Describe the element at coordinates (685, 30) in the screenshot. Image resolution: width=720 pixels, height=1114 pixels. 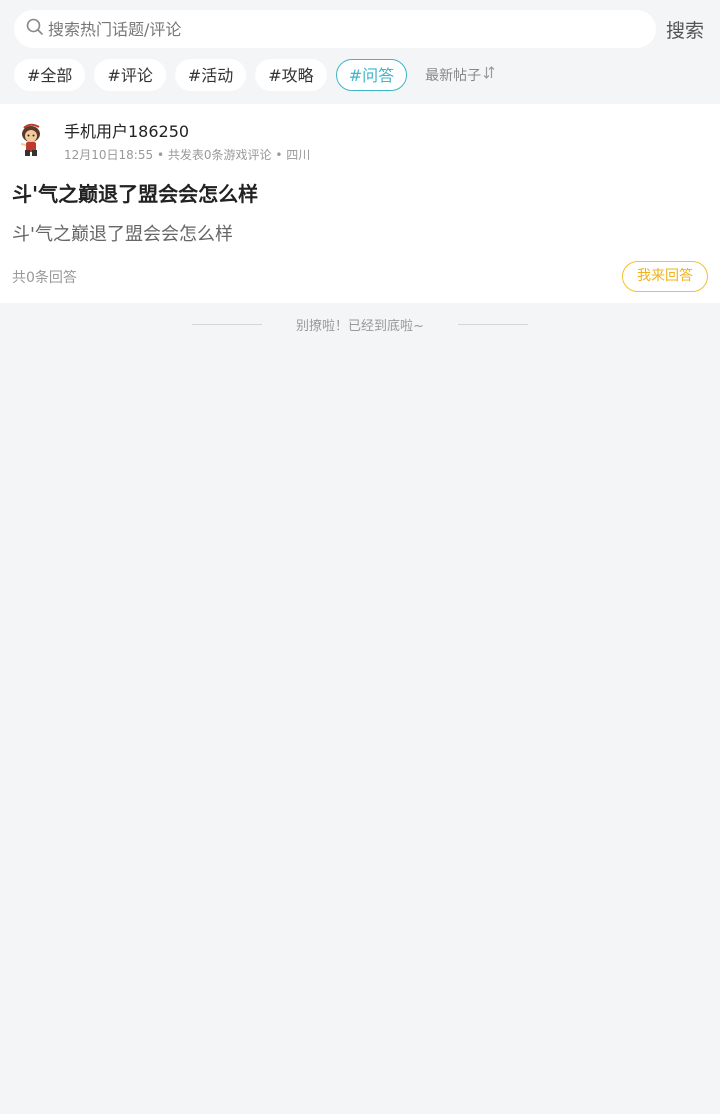
I see `search-button: 搜索` at that location.